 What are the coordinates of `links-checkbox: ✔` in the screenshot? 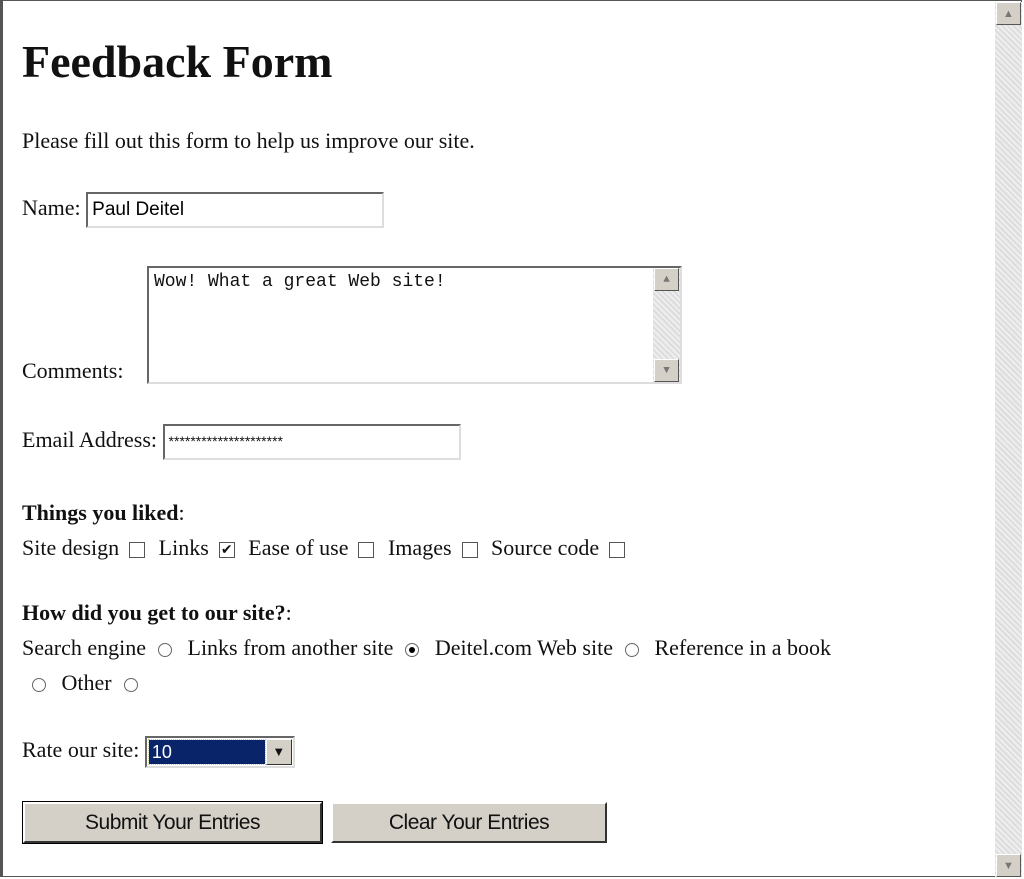 It's located at (226, 549).